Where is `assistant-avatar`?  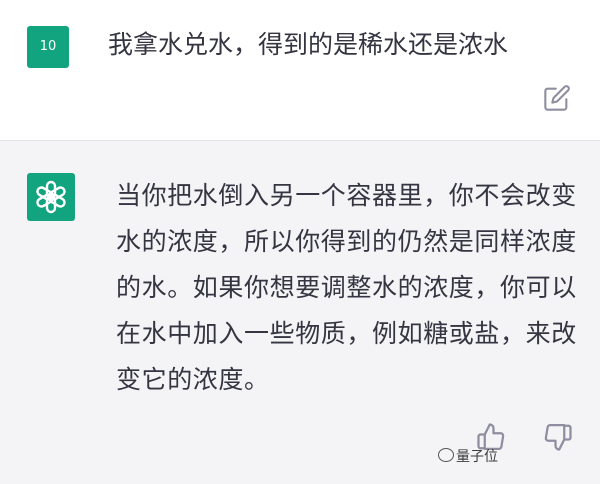 assistant-avatar is located at coordinates (51, 197).